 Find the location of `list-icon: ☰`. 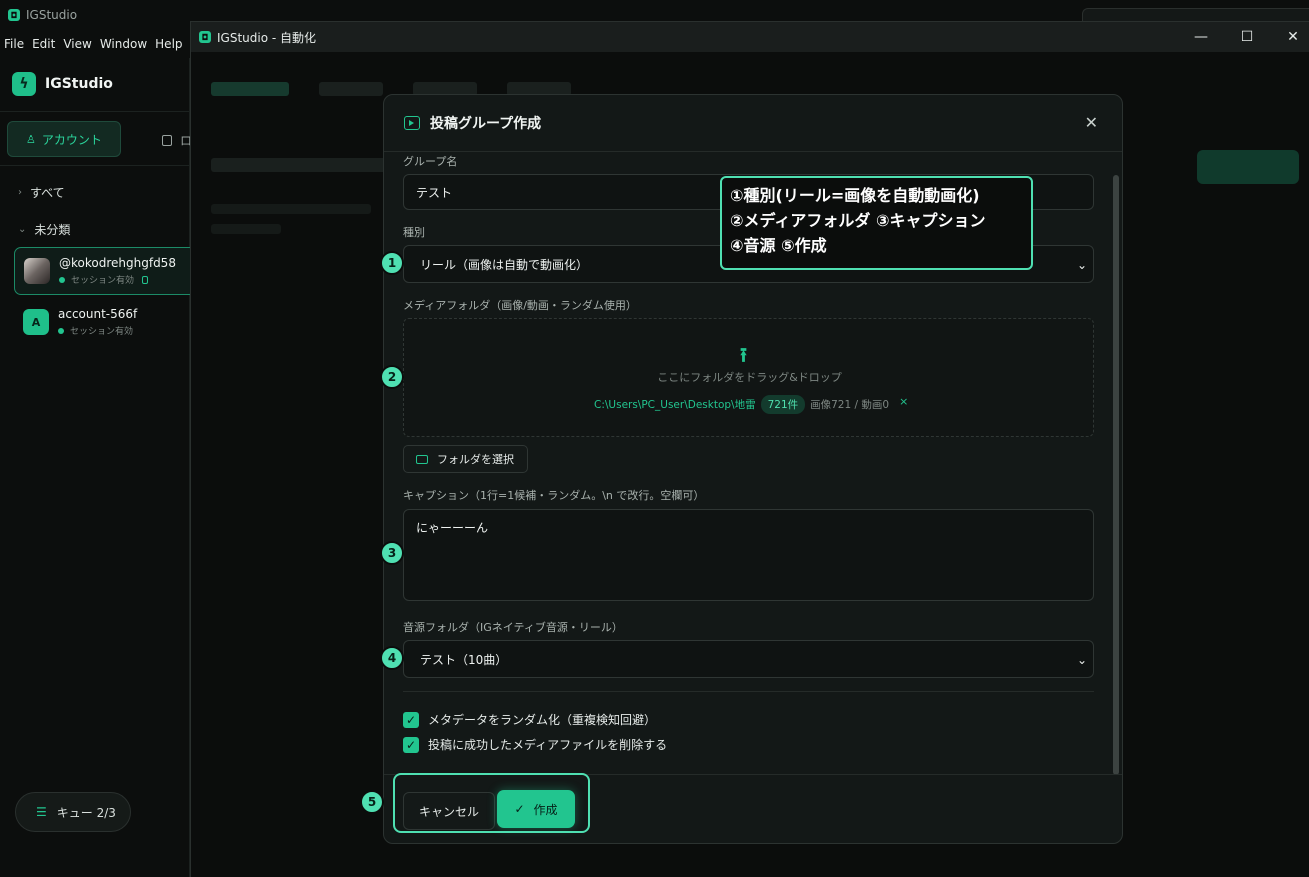

list-icon: ☰ is located at coordinates (41, 812).